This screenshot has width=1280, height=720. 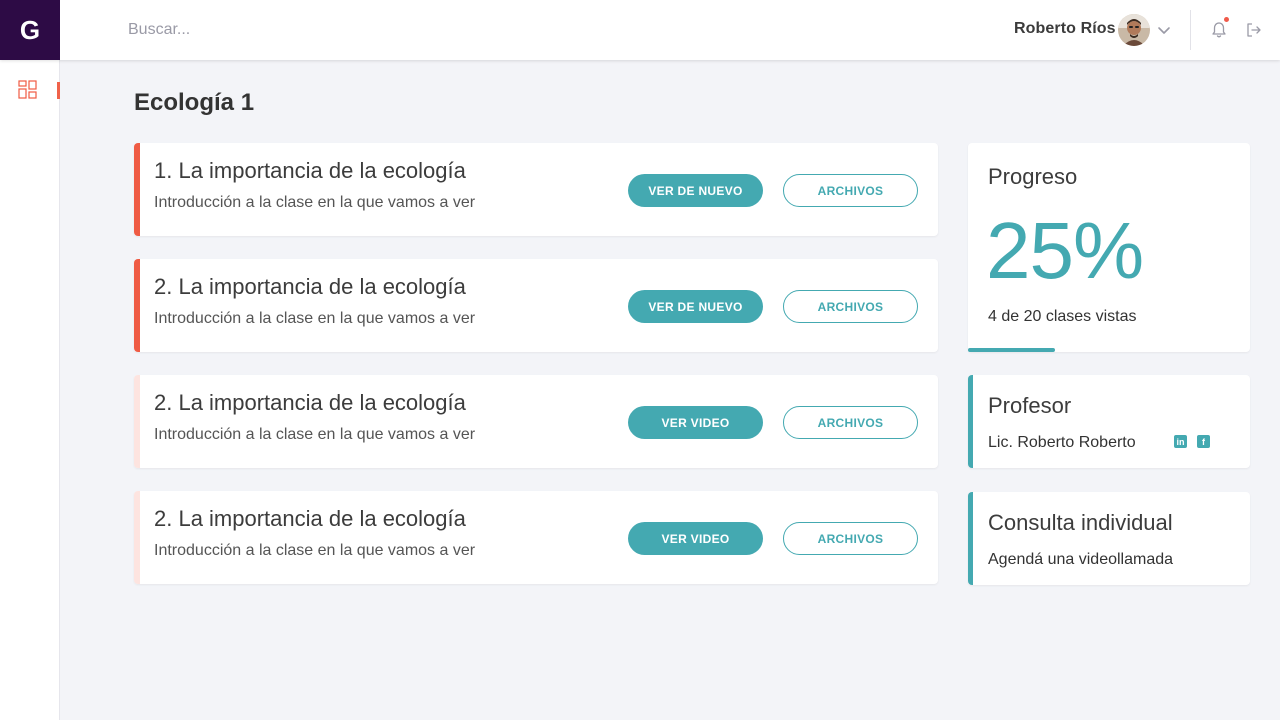 What do you see at coordinates (1190, 30) in the screenshot?
I see `header-divider` at bounding box center [1190, 30].